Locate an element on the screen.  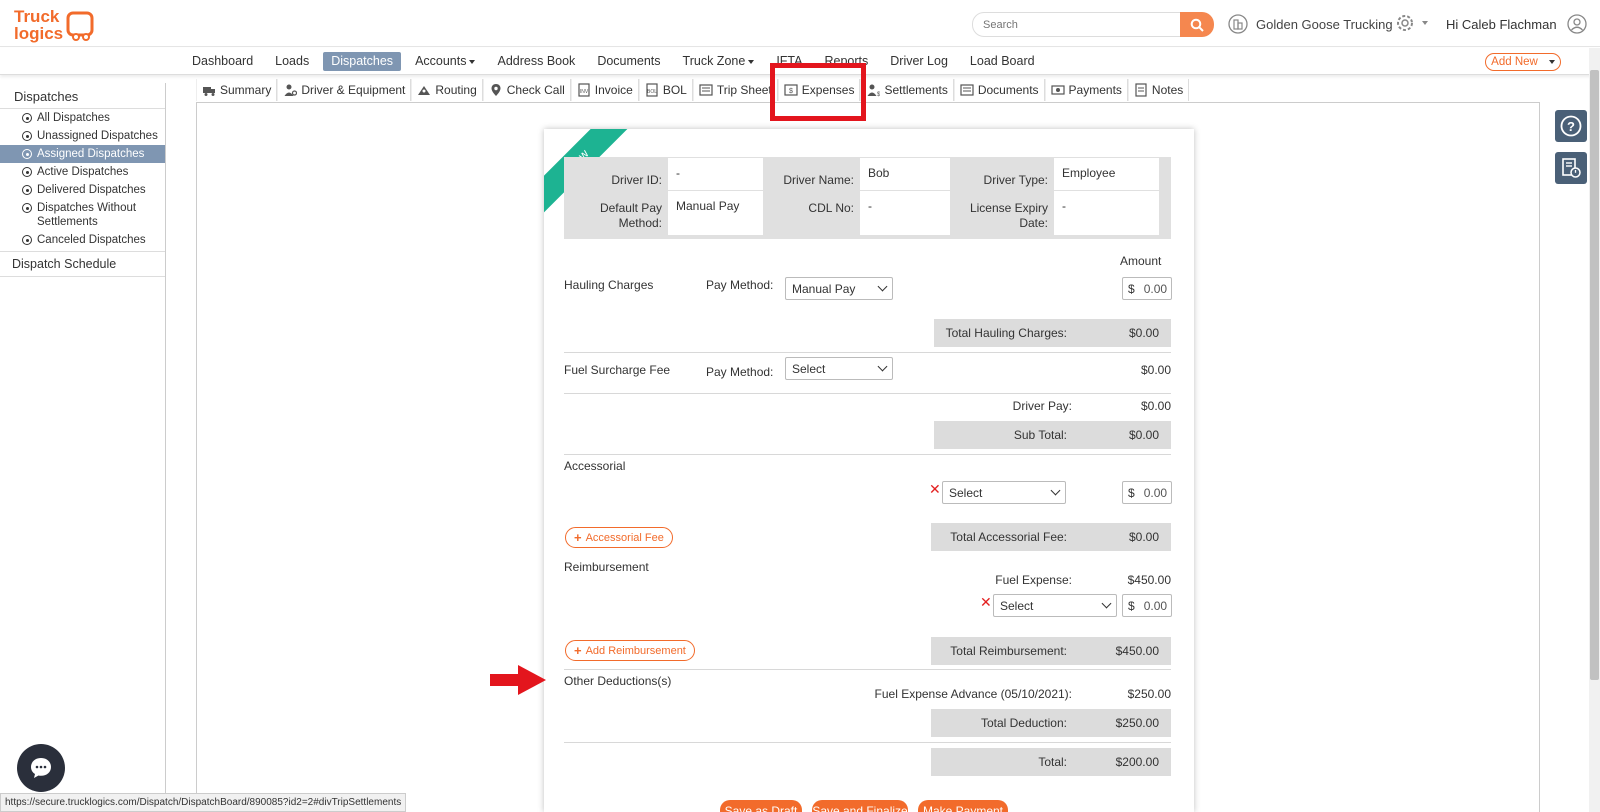
nav-item-label: Address Book is located at coordinates (536, 61).